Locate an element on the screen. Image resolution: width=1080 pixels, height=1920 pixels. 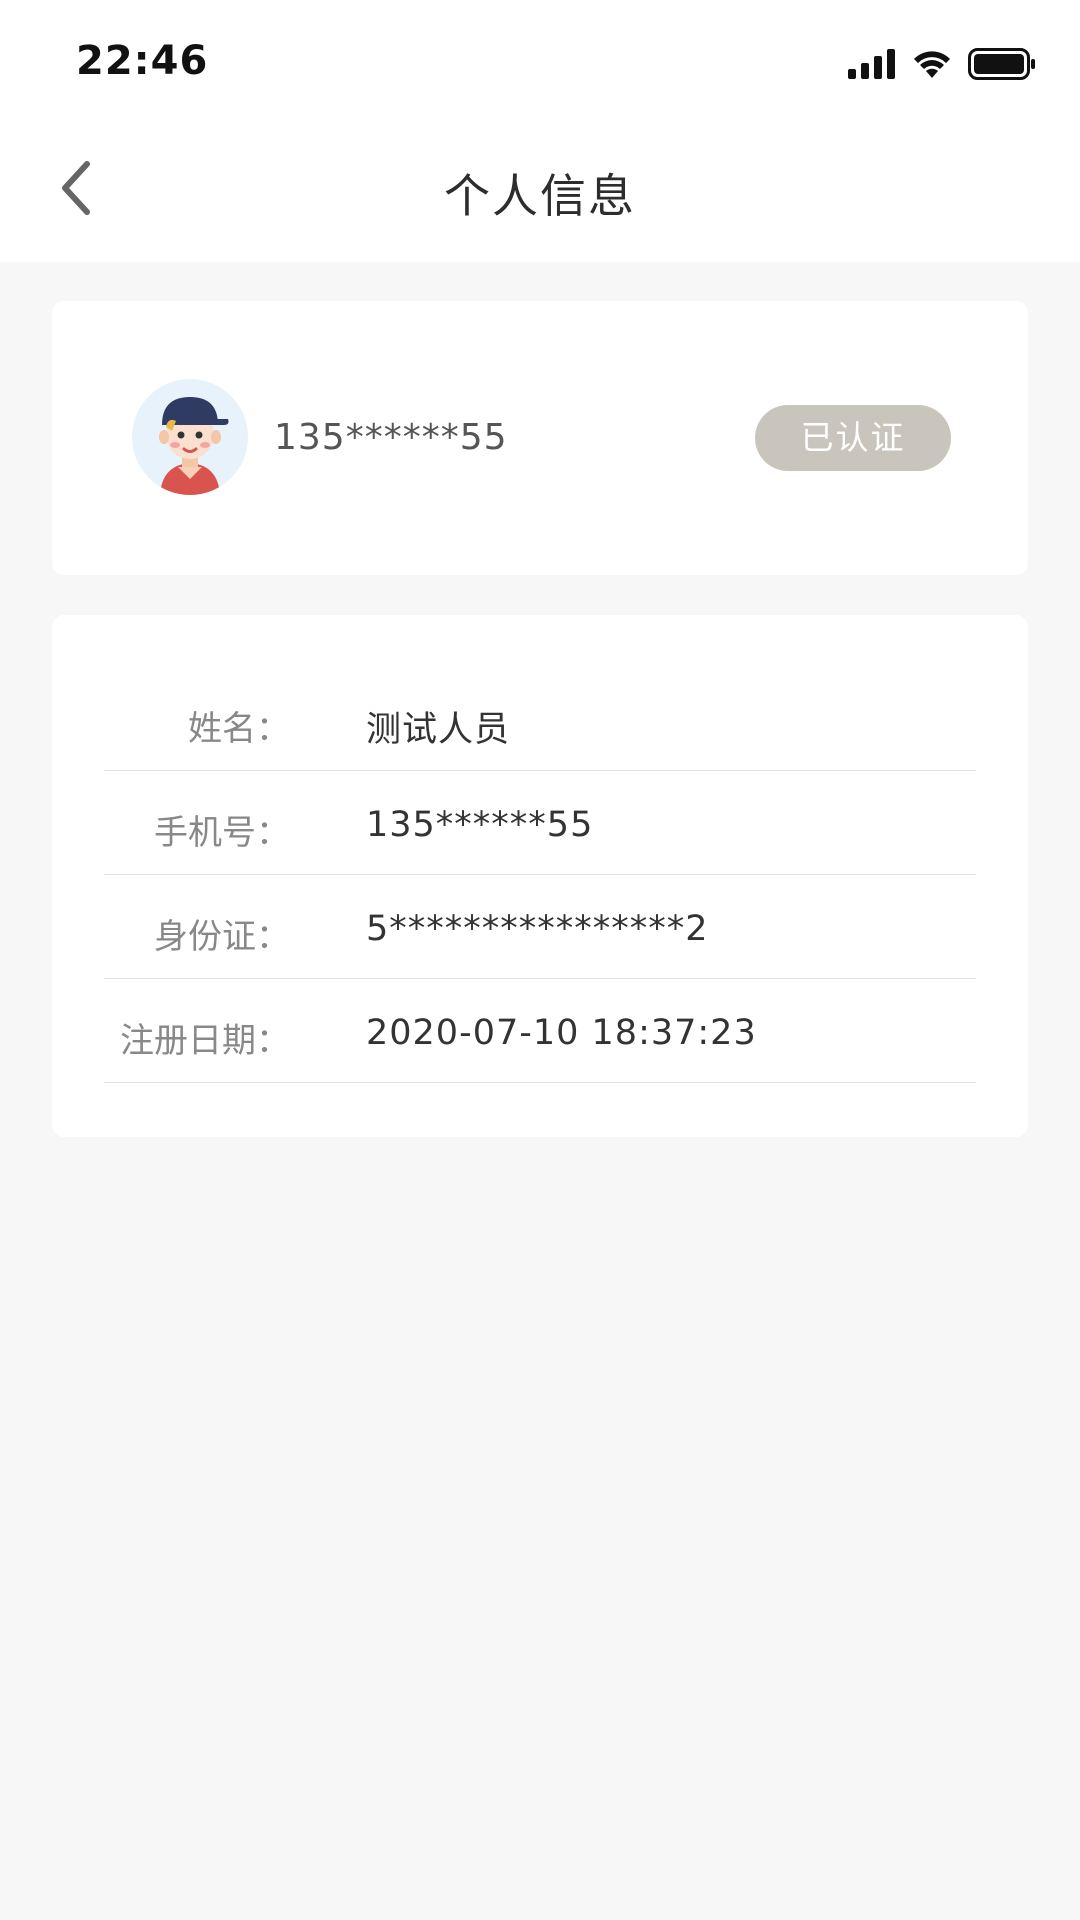
nav-bar: 个人信息 is located at coordinates (540, 191).